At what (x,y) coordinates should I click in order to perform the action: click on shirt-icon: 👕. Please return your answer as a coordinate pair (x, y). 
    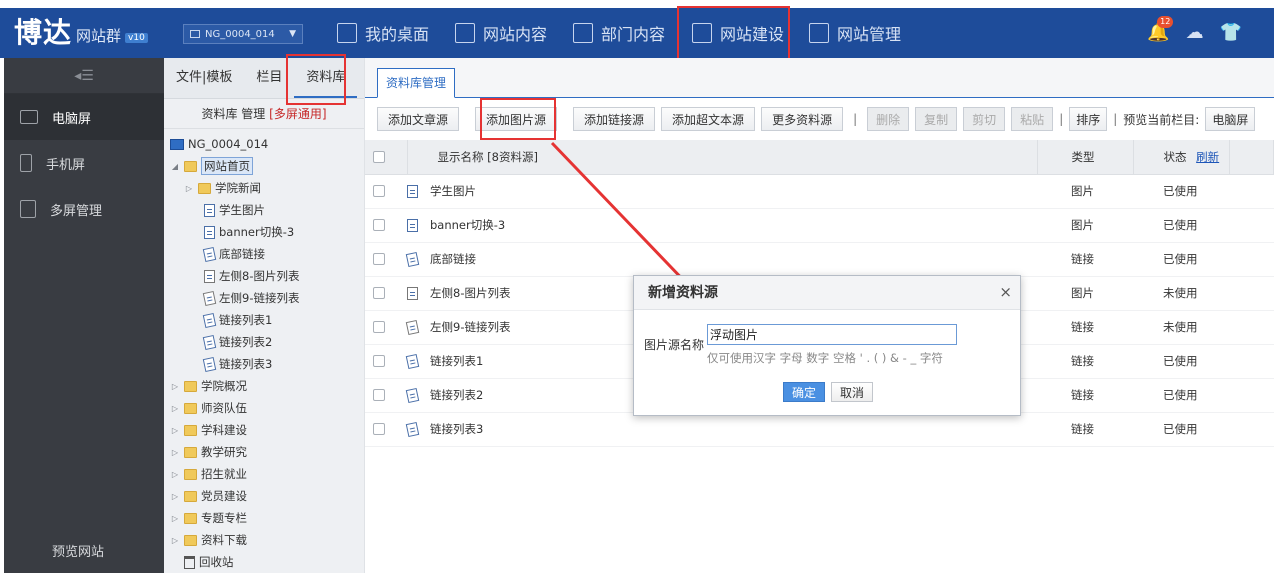
    Looking at the image, I should click on (1231, 32).